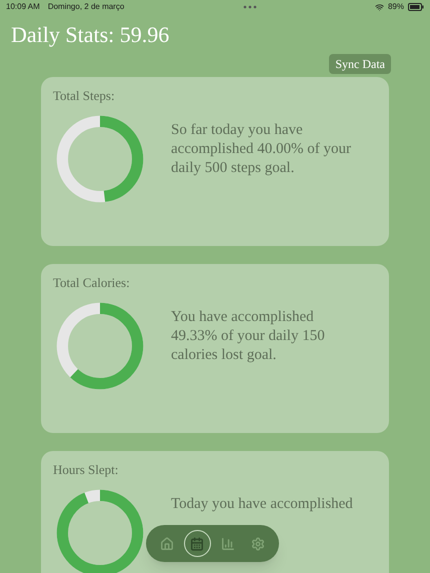 The height and width of the screenshot is (573, 430). What do you see at coordinates (379, 7) in the screenshot?
I see `wifi-icon` at bounding box center [379, 7].